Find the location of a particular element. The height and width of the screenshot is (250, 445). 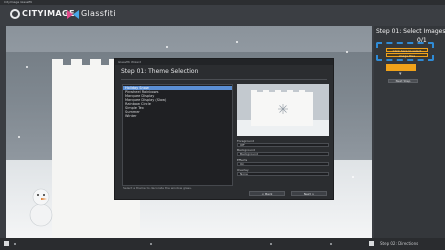

status-bar: Step 02: Directions is located at coordinates (222, 244).